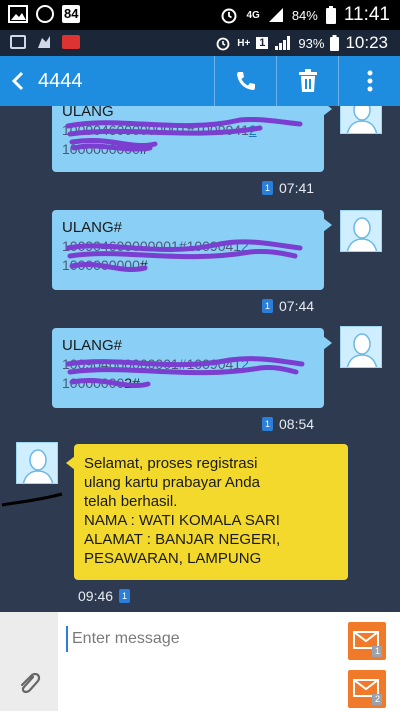 Image resolution: width=400 pixels, height=711 pixels. I want to click on message-text-line: PESAWARAN, LAMPUNG, so click(173, 558).